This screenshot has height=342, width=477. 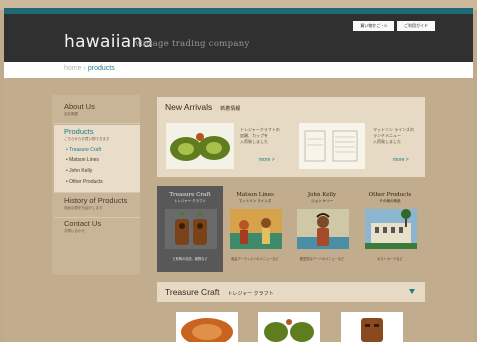 I want to click on category-matson-lines: Matson Lines マットソン ラインズ 船会アーティストのメニューなど, so click(x=255, y=229).